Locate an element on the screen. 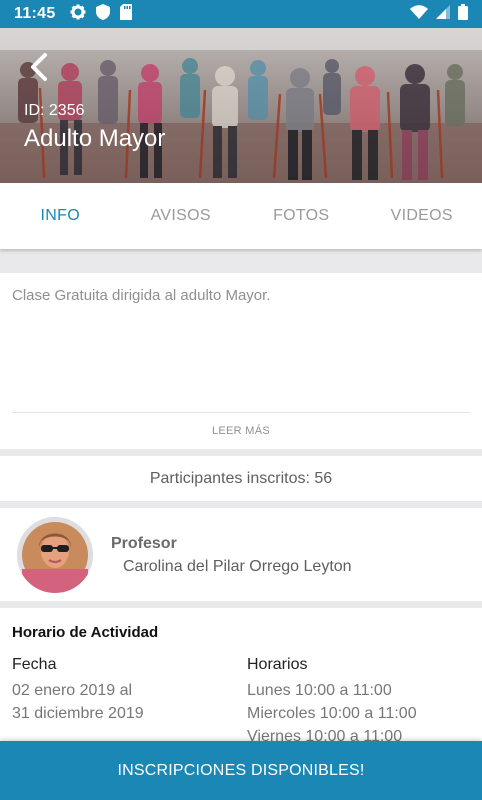 Image resolution: width=482 pixels, height=800 pixels. tab-bar: INFO AVISOS FOTOS VIDEOS is located at coordinates (241, 216).